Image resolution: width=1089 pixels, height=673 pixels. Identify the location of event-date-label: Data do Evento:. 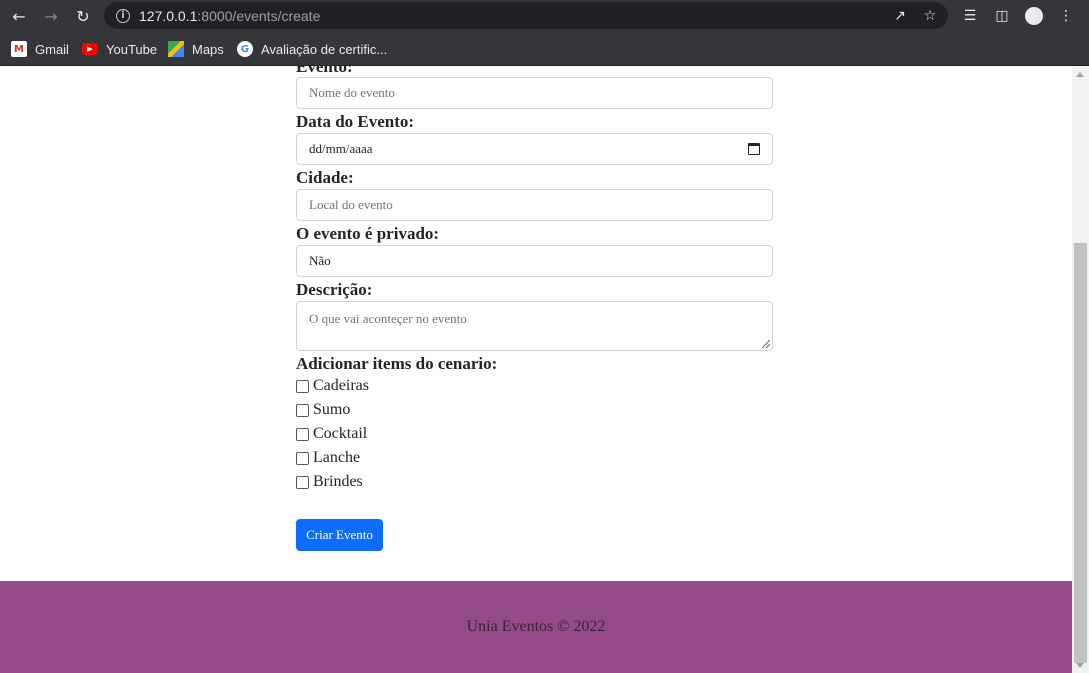
(355, 121).